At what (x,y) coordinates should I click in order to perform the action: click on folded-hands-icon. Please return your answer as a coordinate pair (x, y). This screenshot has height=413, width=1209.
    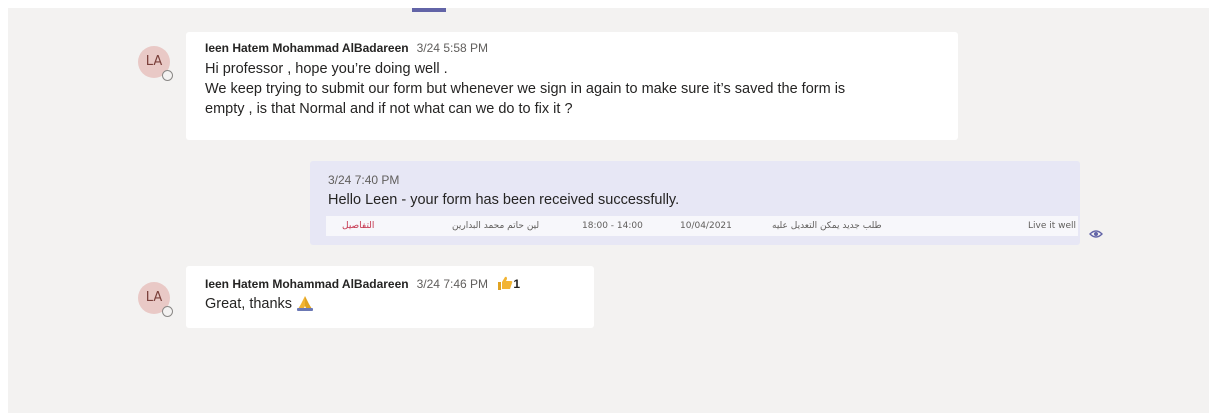
    Looking at the image, I should click on (305, 303).